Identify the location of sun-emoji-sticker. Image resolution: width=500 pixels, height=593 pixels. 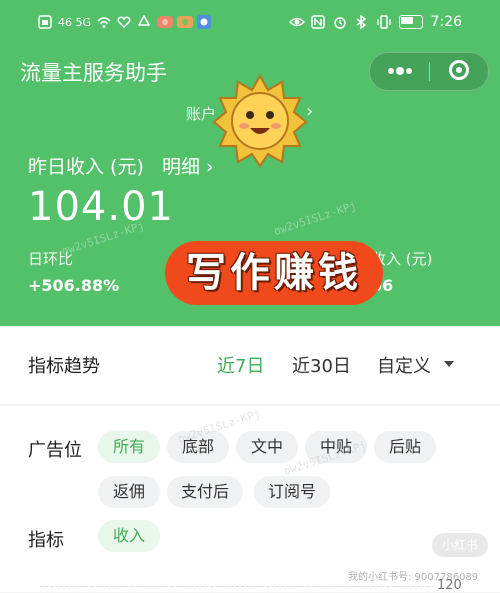
(260, 120).